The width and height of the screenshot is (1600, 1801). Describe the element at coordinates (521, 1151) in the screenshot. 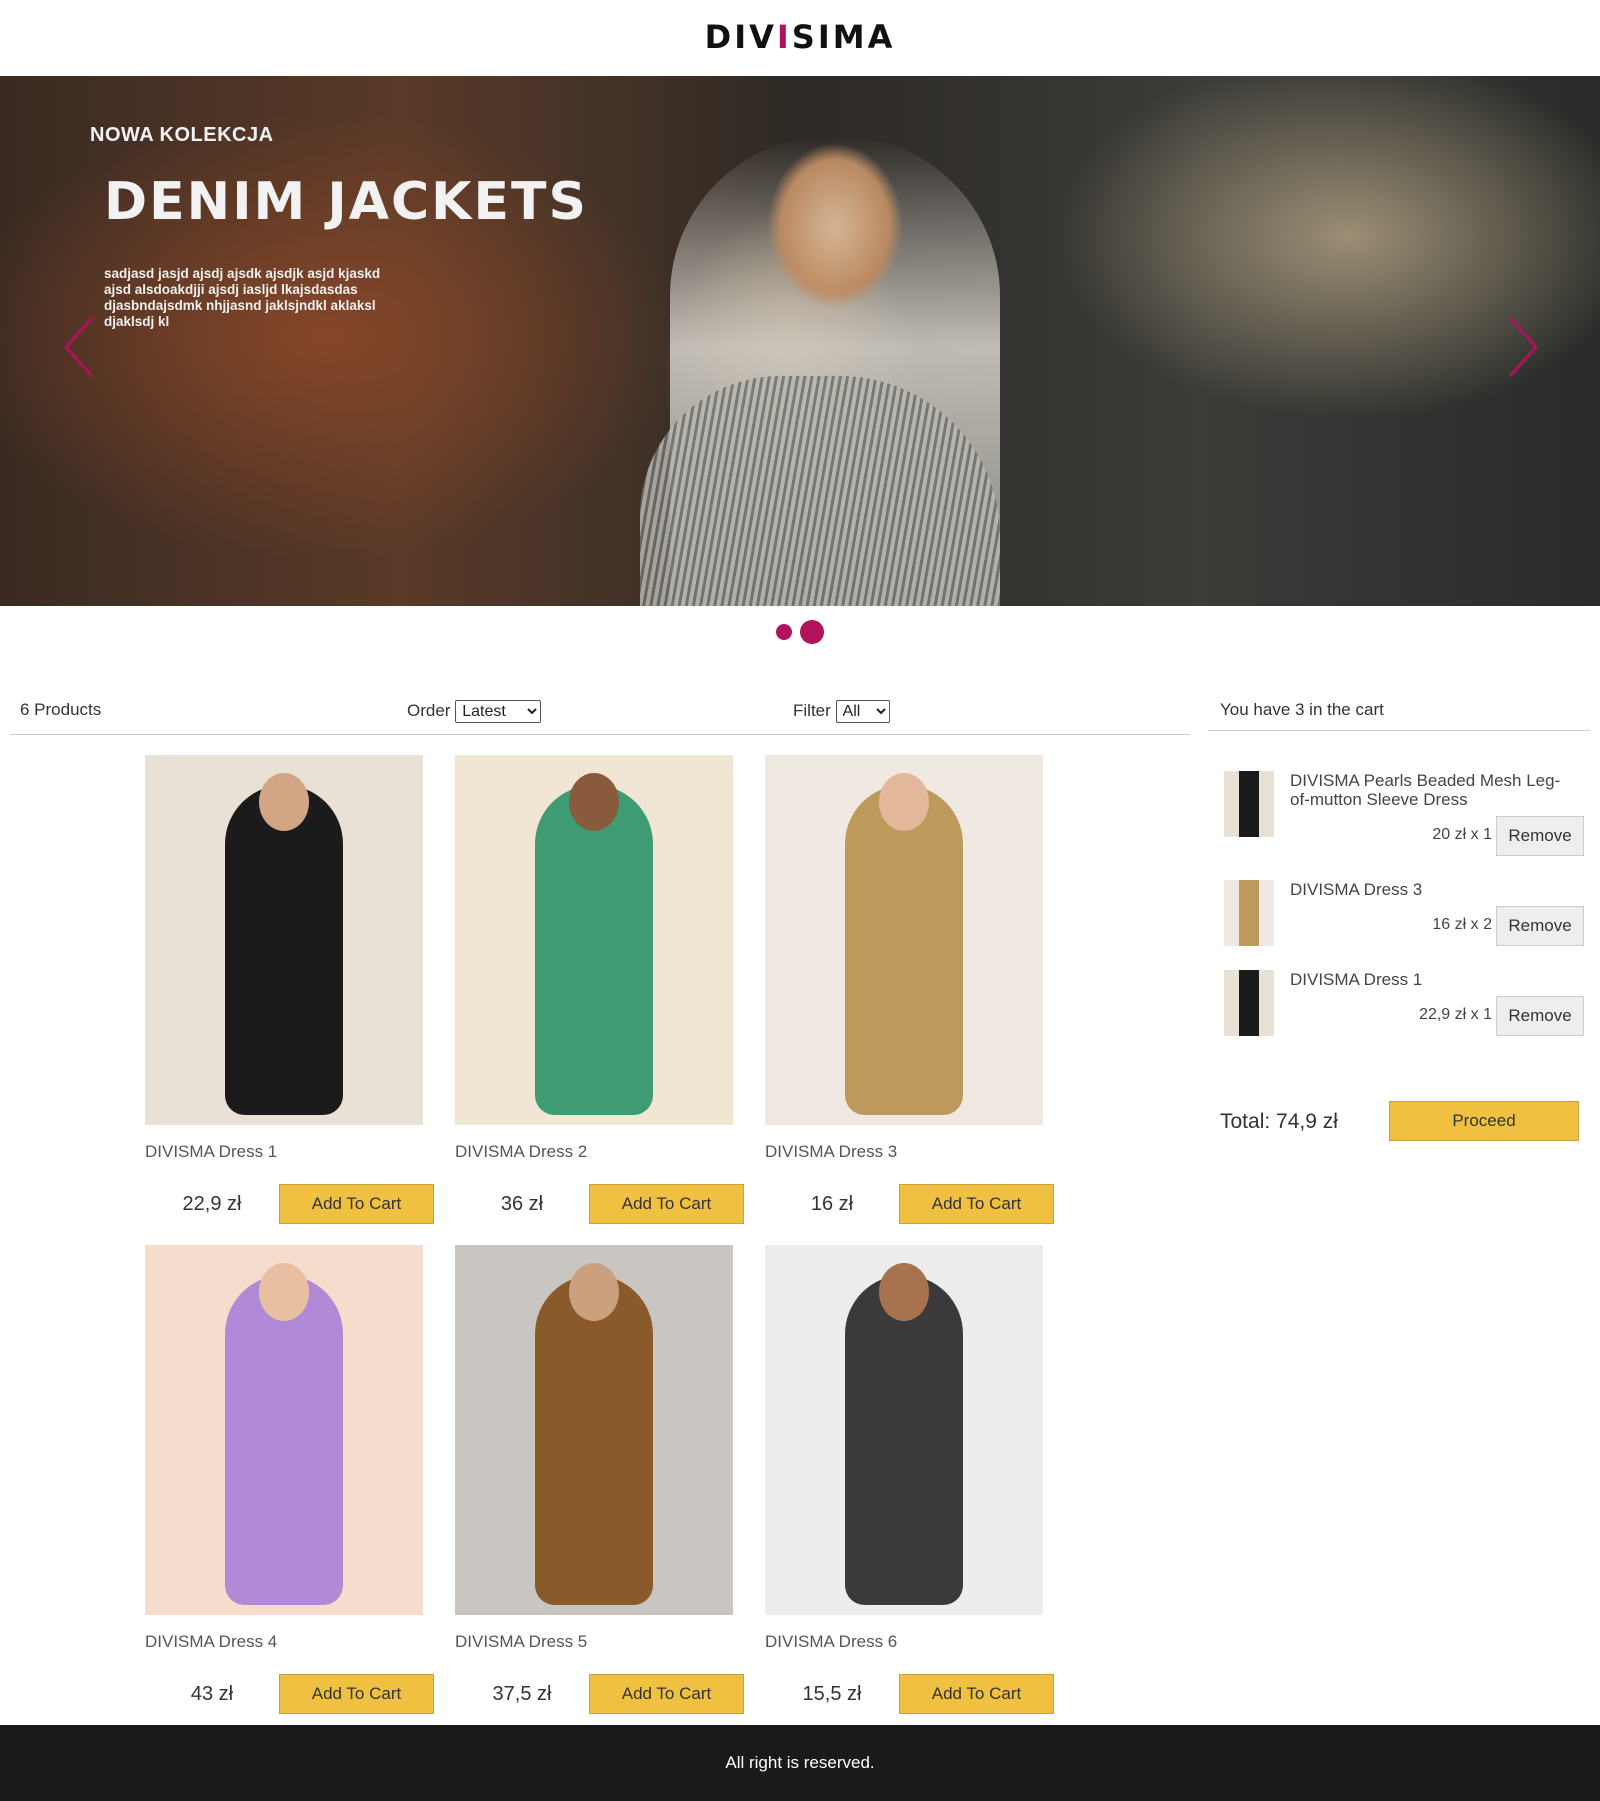

I see `product-name: DIVISMA Dress 2` at that location.